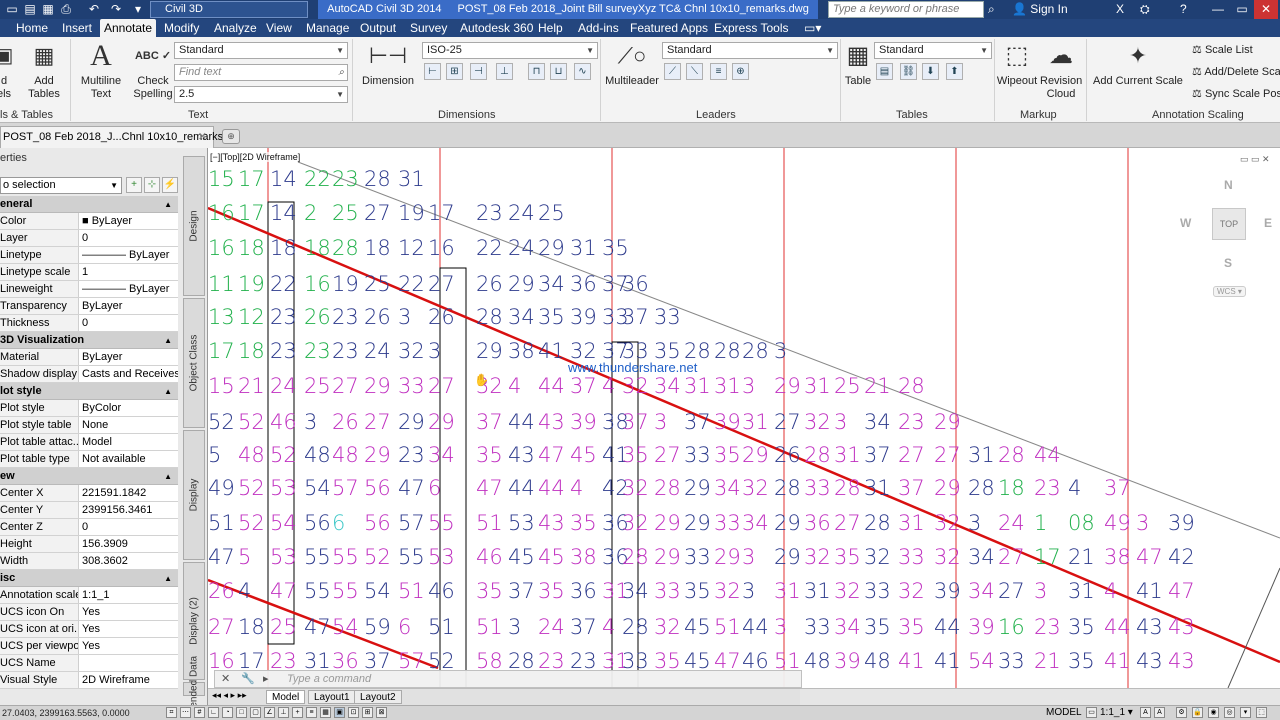 Image resolution: width=1280 pixels, height=720 pixels. What do you see at coordinates (1183, 9) in the screenshot?
I see `help-icon: ?` at bounding box center [1183, 9].